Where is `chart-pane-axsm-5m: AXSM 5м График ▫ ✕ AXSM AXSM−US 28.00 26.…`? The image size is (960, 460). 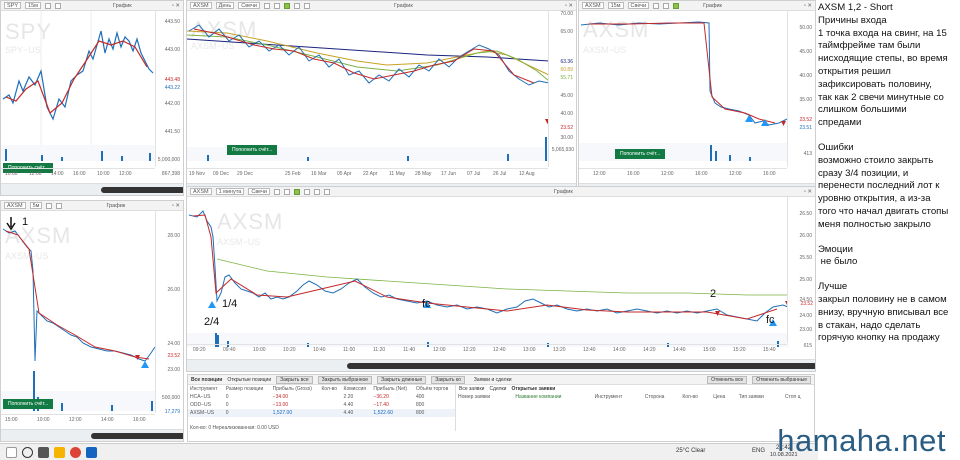
chart-pane-axsm-5m: AXSM 5м График ▫ ✕ AXSM AXSM−US 28.00 26.… is located at coordinates (92, 321).